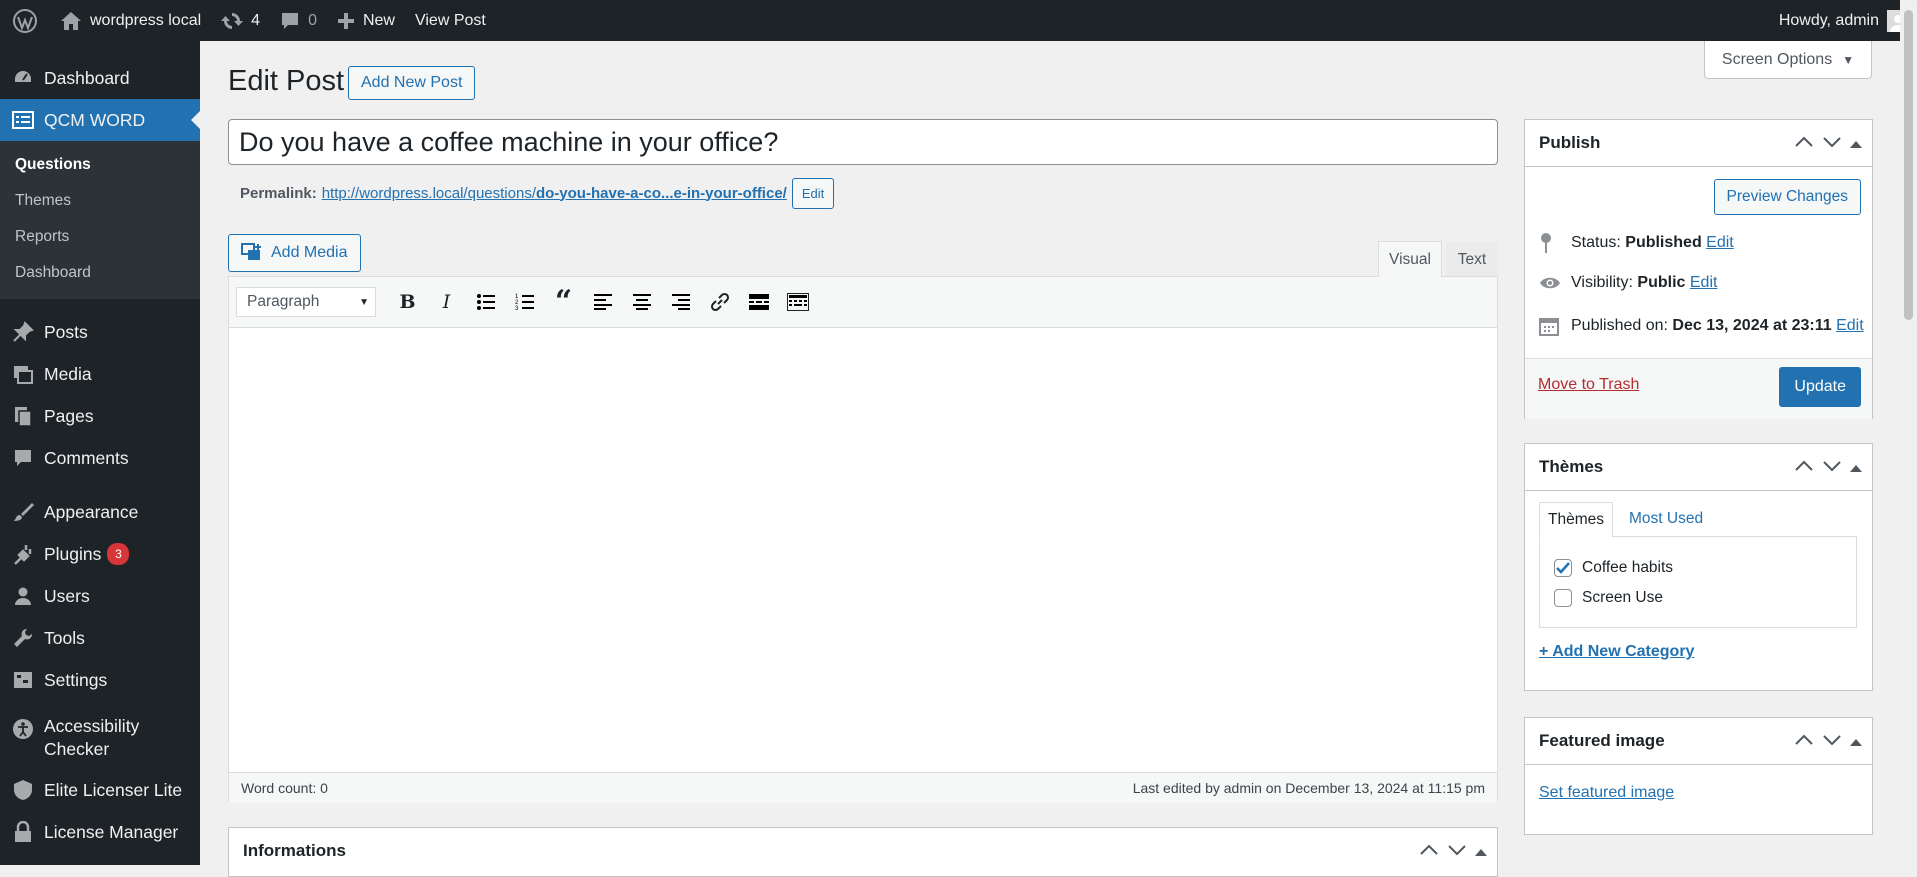 The height and width of the screenshot is (877, 1917). Describe the element at coordinates (294, 253) in the screenshot. I see `add-media-button: Add Media` at that location.